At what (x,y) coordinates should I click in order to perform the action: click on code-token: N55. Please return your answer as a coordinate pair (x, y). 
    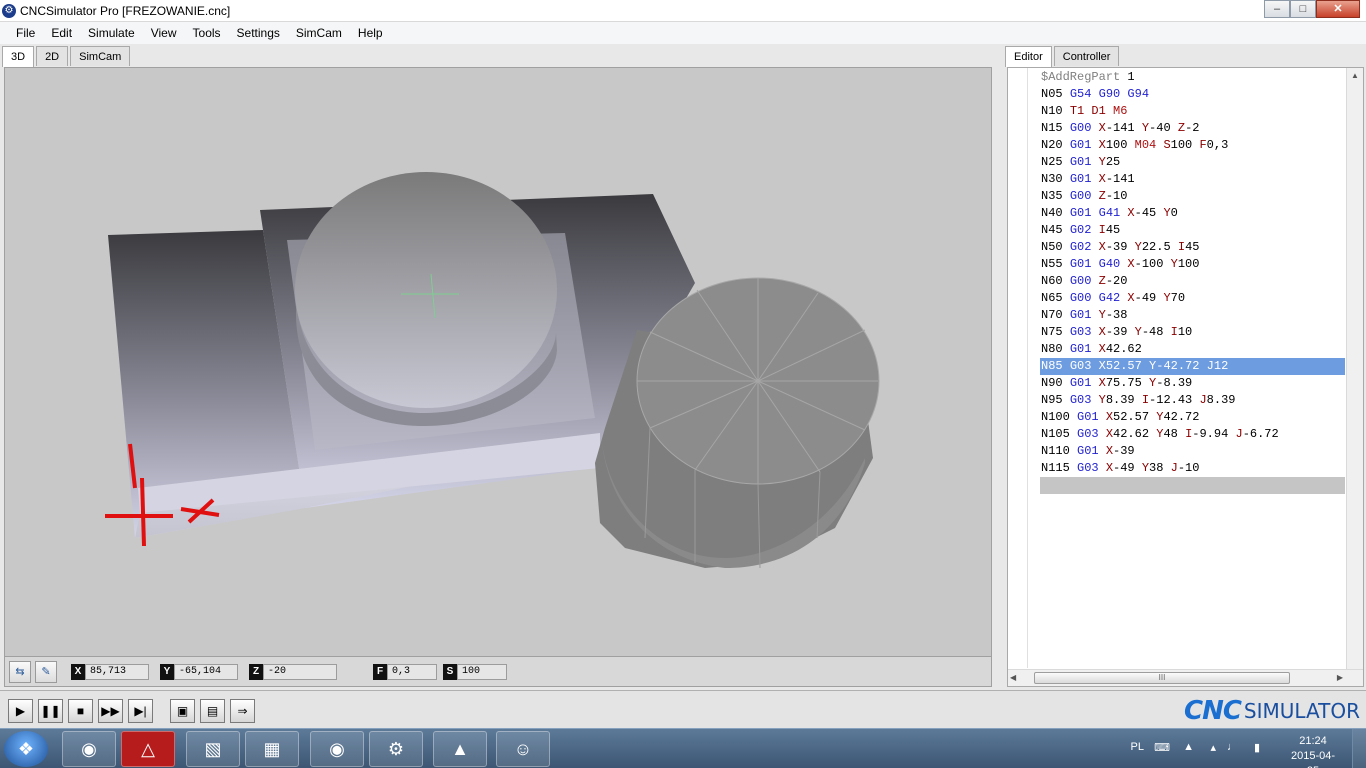
    Looking at the image, I should click on (1055, 264).